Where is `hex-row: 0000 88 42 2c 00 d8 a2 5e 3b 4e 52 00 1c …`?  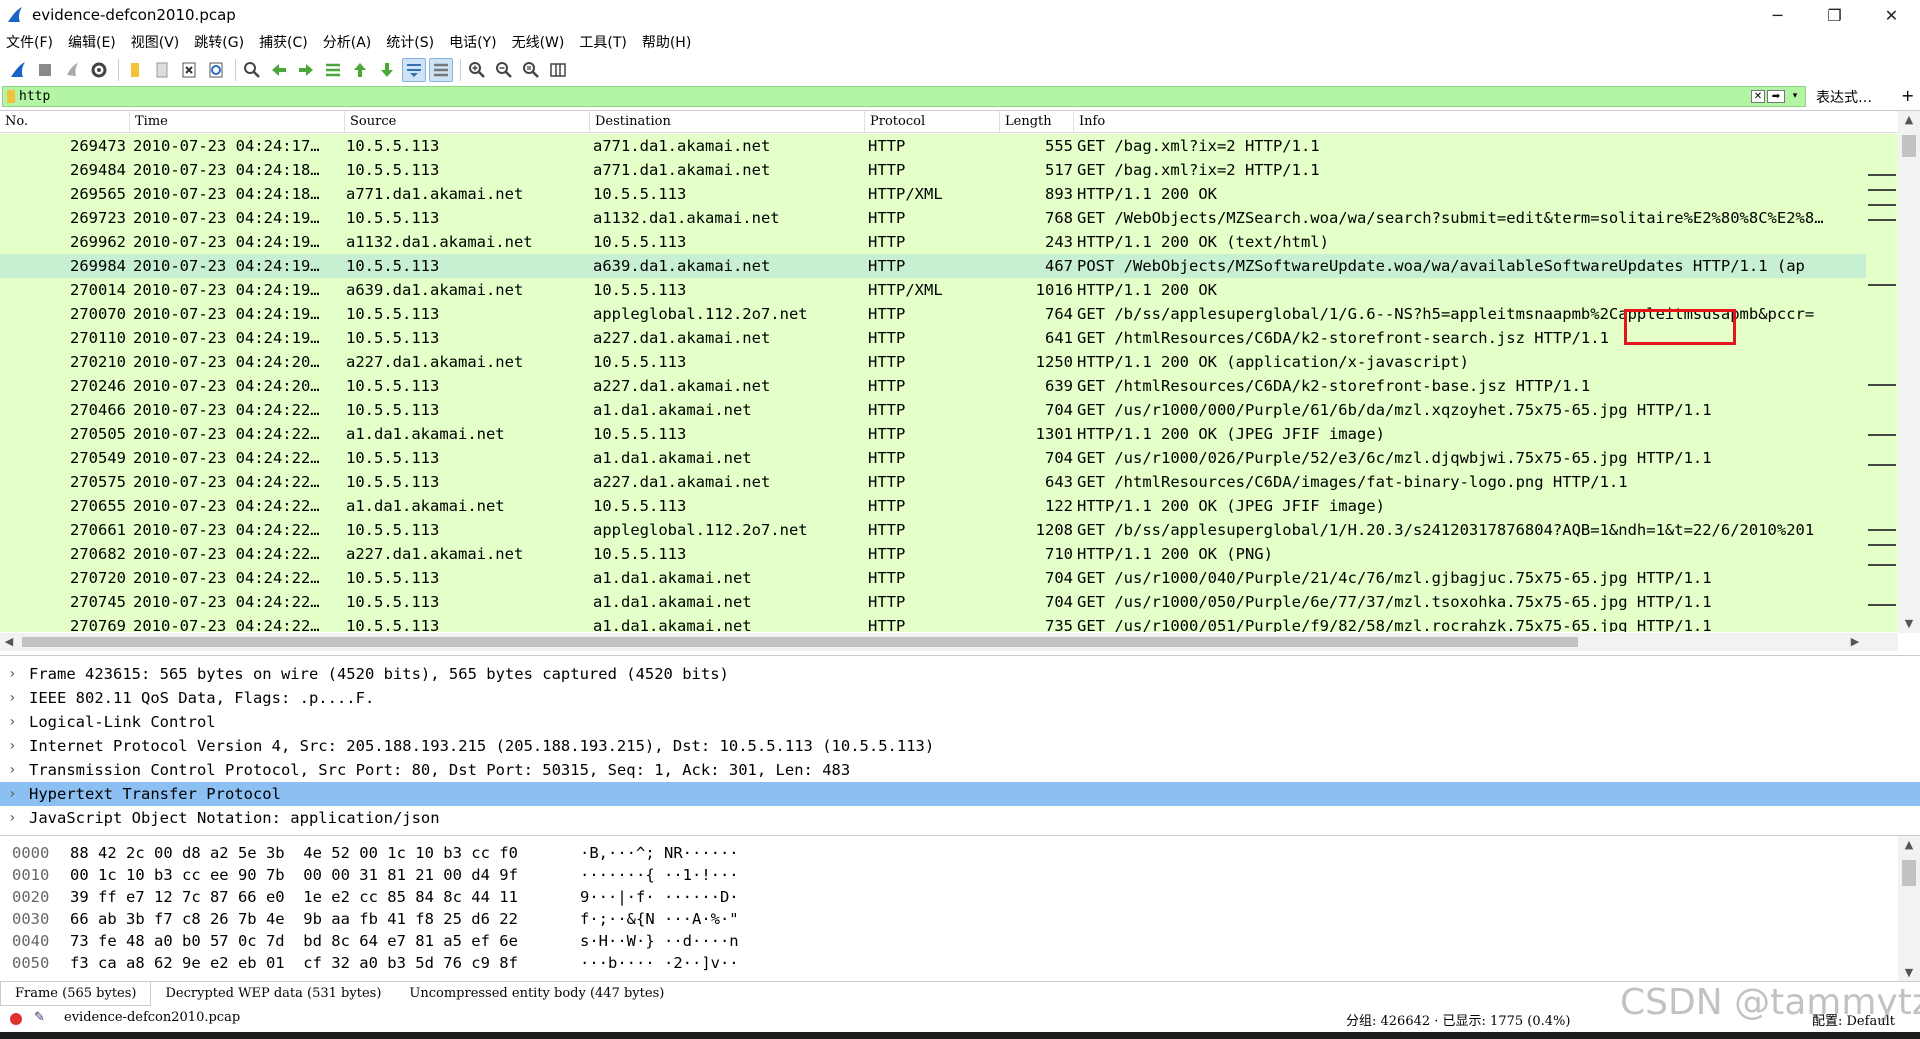
hex-row: 0000 88 42 2c 00 d8 a2 5e 3b 4e 52 00 1c … is located at coordinates (949, 853).